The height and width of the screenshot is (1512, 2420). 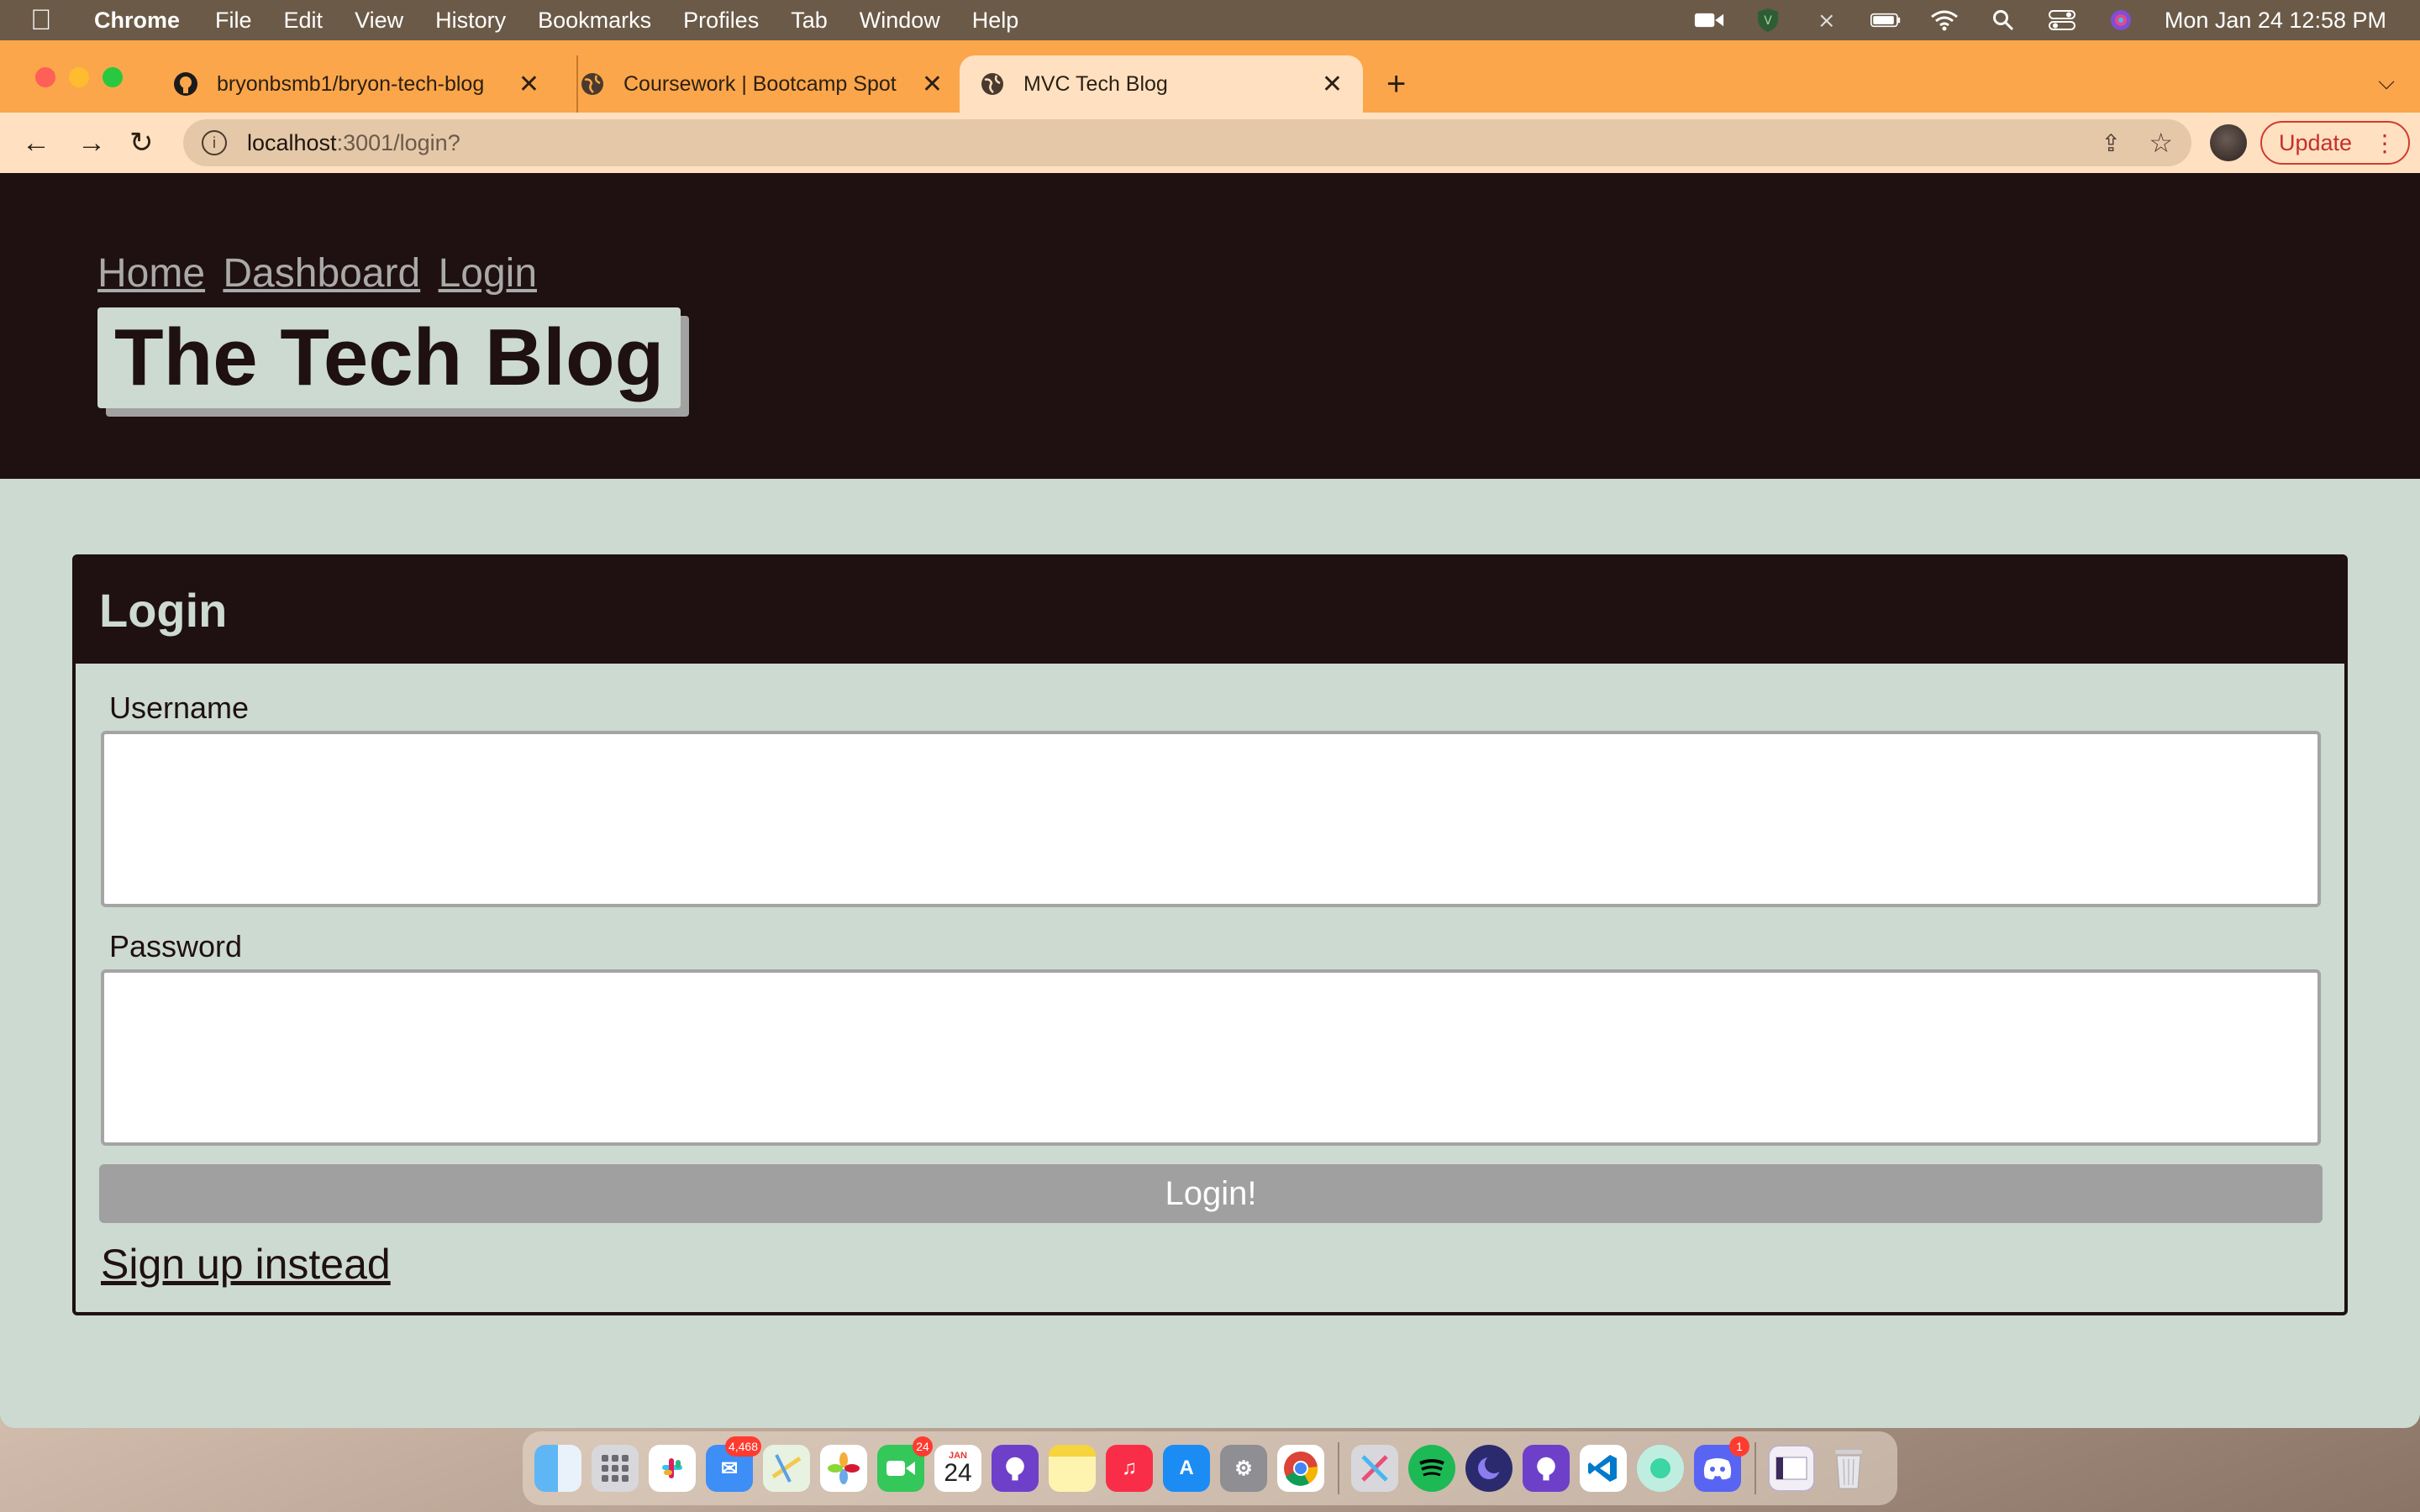 What do you see at coordinates (1016, 1468) in the screenshot?
I see `github-desktop-icon` at bounding box center [1016, 1468].